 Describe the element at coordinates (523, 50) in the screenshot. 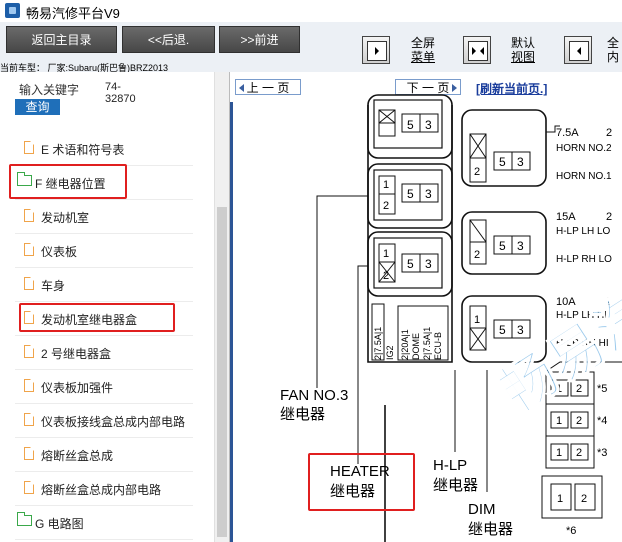

I see `default-view-label: 默认 视图` at that location.